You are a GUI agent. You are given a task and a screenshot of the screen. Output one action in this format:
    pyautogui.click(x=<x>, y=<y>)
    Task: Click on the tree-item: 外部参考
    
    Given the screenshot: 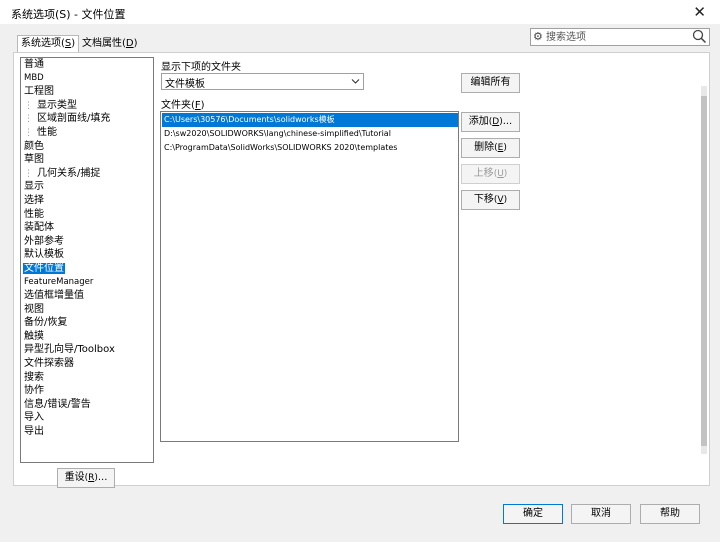 What is the action you would take?
    pyautogui.click(x=87, y=242)
    